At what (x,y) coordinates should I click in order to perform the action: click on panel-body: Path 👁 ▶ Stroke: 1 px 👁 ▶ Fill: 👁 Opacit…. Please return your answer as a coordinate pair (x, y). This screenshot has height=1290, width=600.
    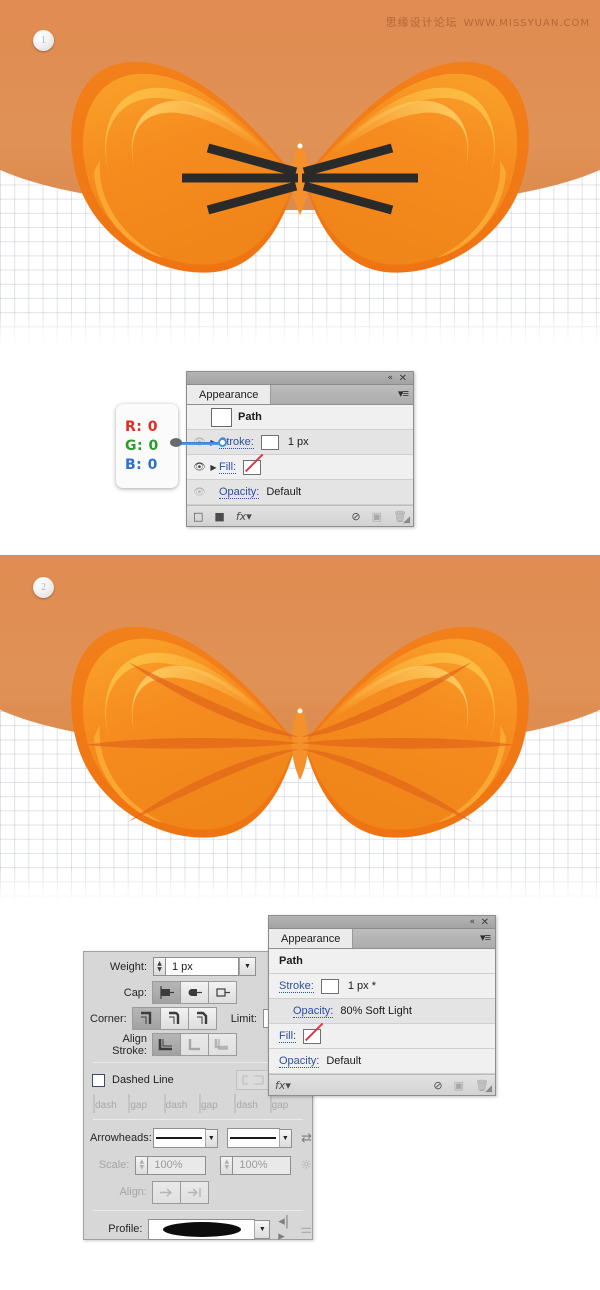
    Looking at the image, I should click on (300, 465).